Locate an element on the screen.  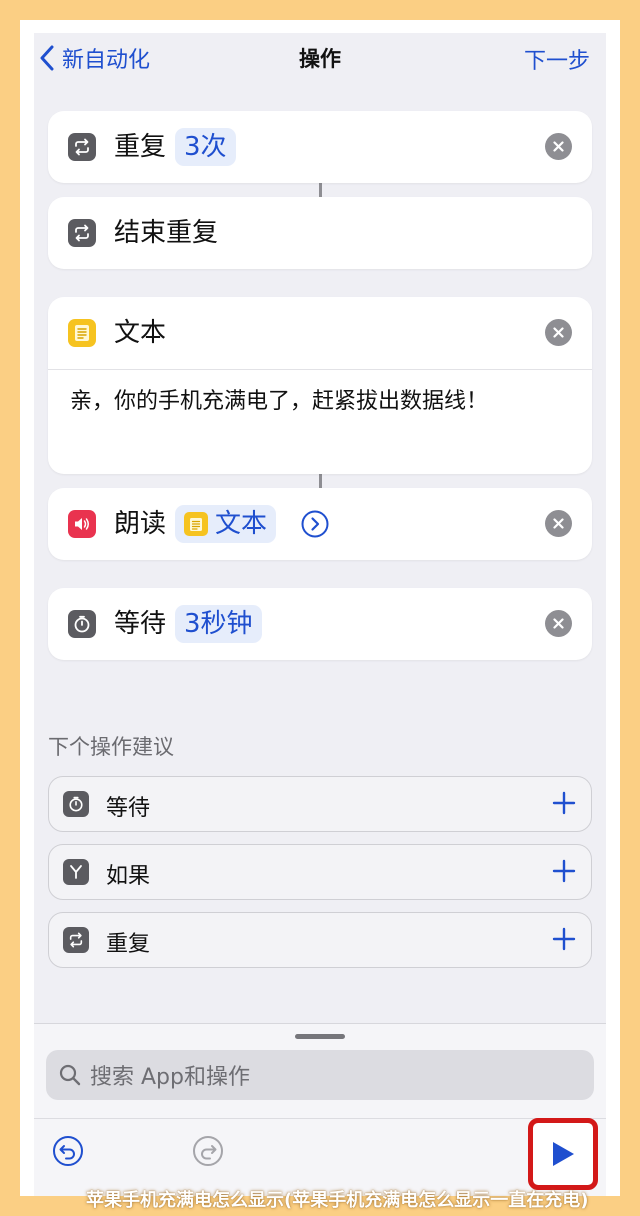
action-label: 等待 is located at coordinates (140, 624).